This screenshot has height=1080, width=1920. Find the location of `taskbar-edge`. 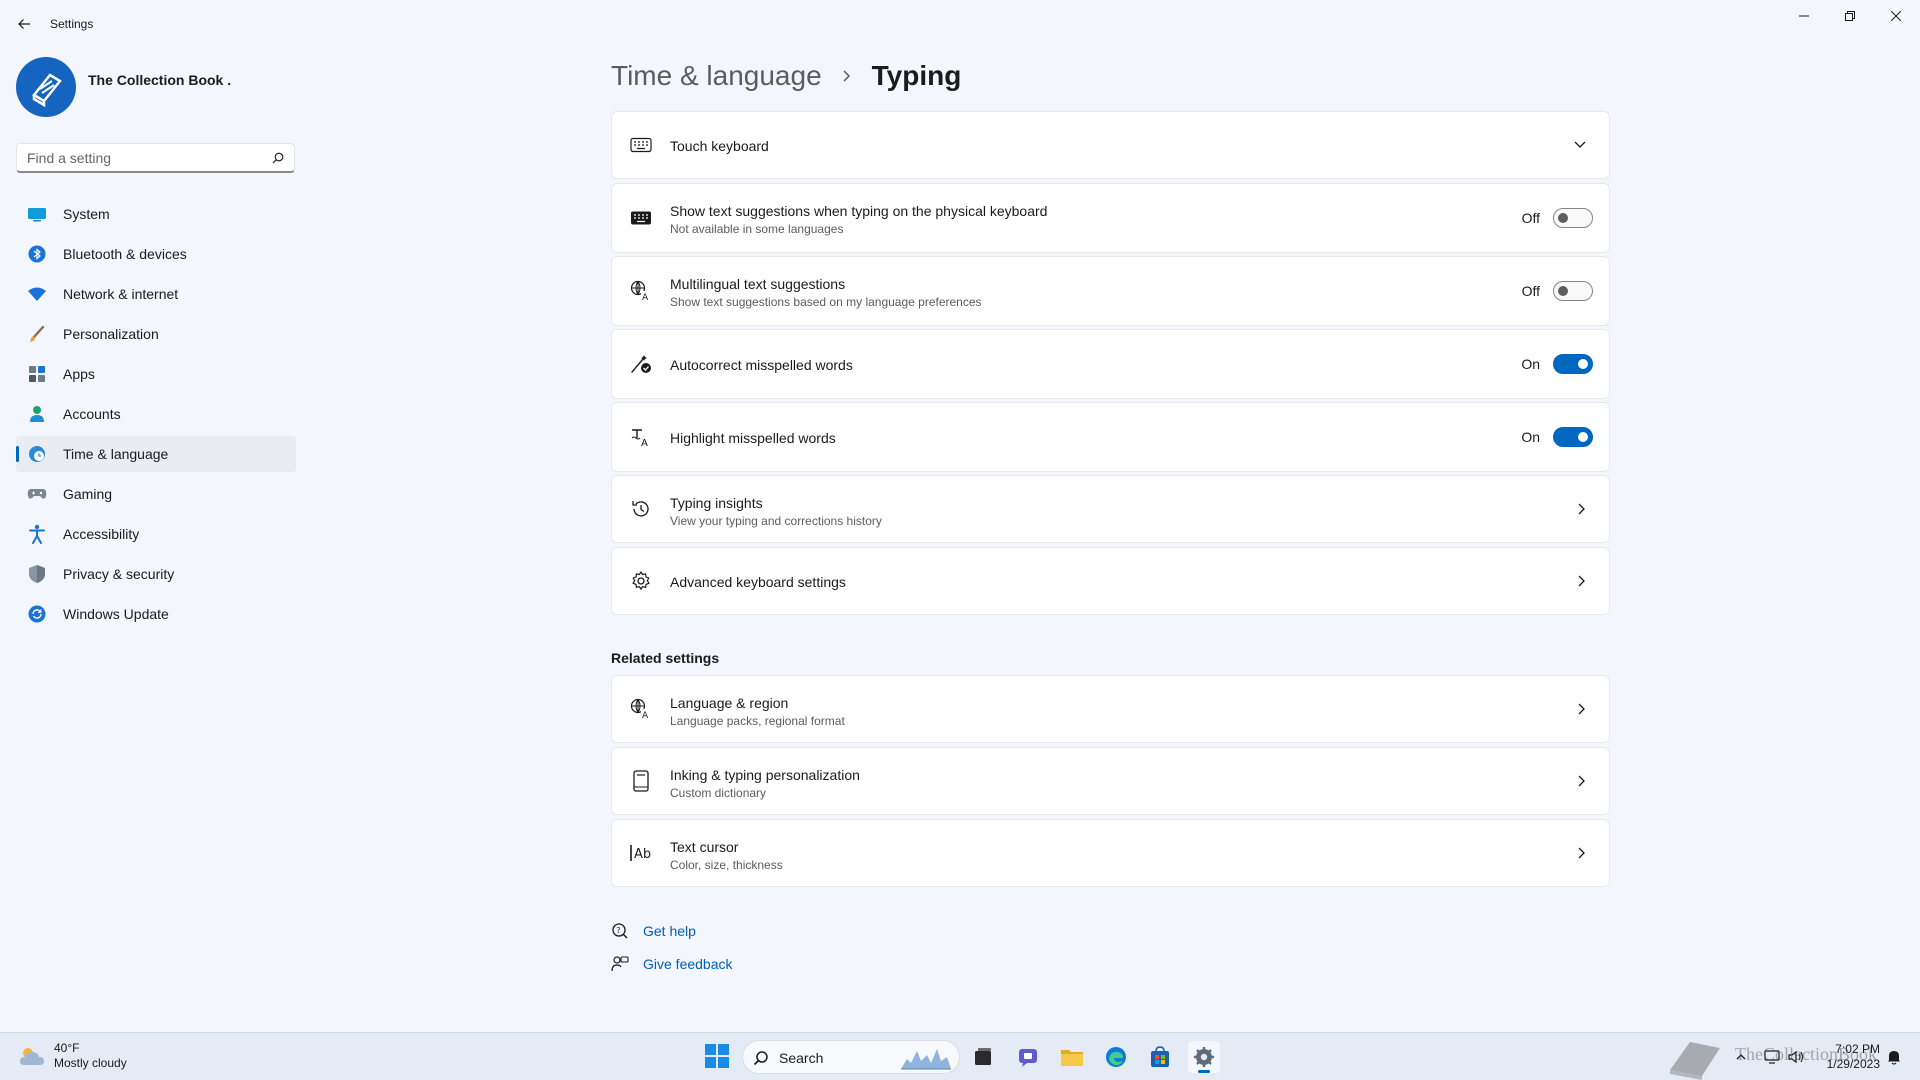

taskbar-edge is located at coordinates (1116, 1057).